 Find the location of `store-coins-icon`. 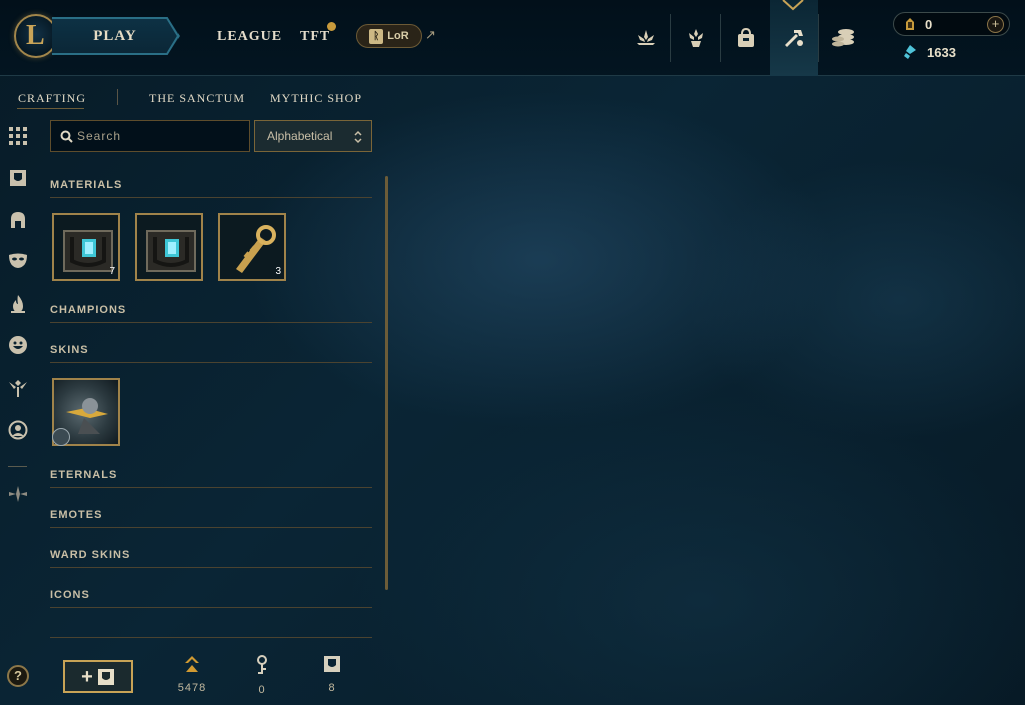

store-coins-icon is located at coordinates (844, 38).